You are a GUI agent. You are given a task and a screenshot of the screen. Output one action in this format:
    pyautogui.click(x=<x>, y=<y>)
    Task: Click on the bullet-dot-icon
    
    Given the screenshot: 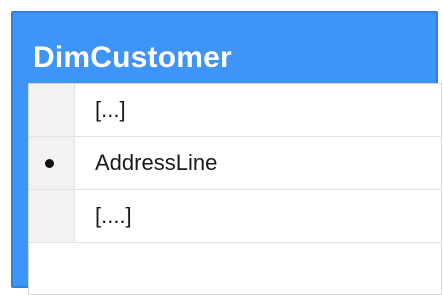 What is the action you would take?
    pyautogui.click(x=49, y=163)
    